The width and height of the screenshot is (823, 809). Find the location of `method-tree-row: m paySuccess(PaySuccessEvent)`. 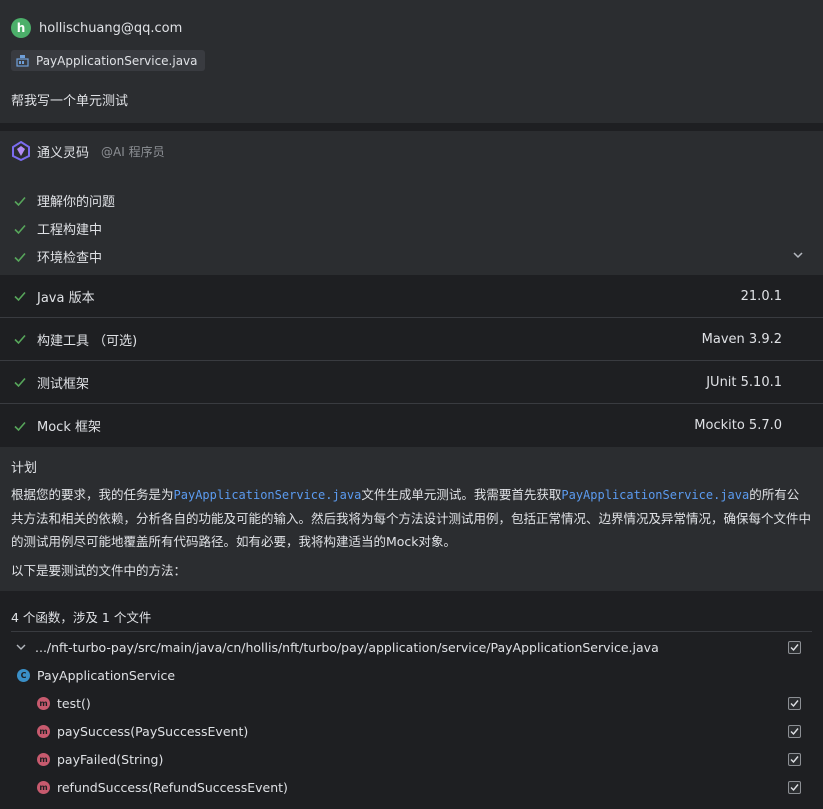

method-tree-row: m paySuccess(PaySuccessEvent) is located at coordinates (411, 731).